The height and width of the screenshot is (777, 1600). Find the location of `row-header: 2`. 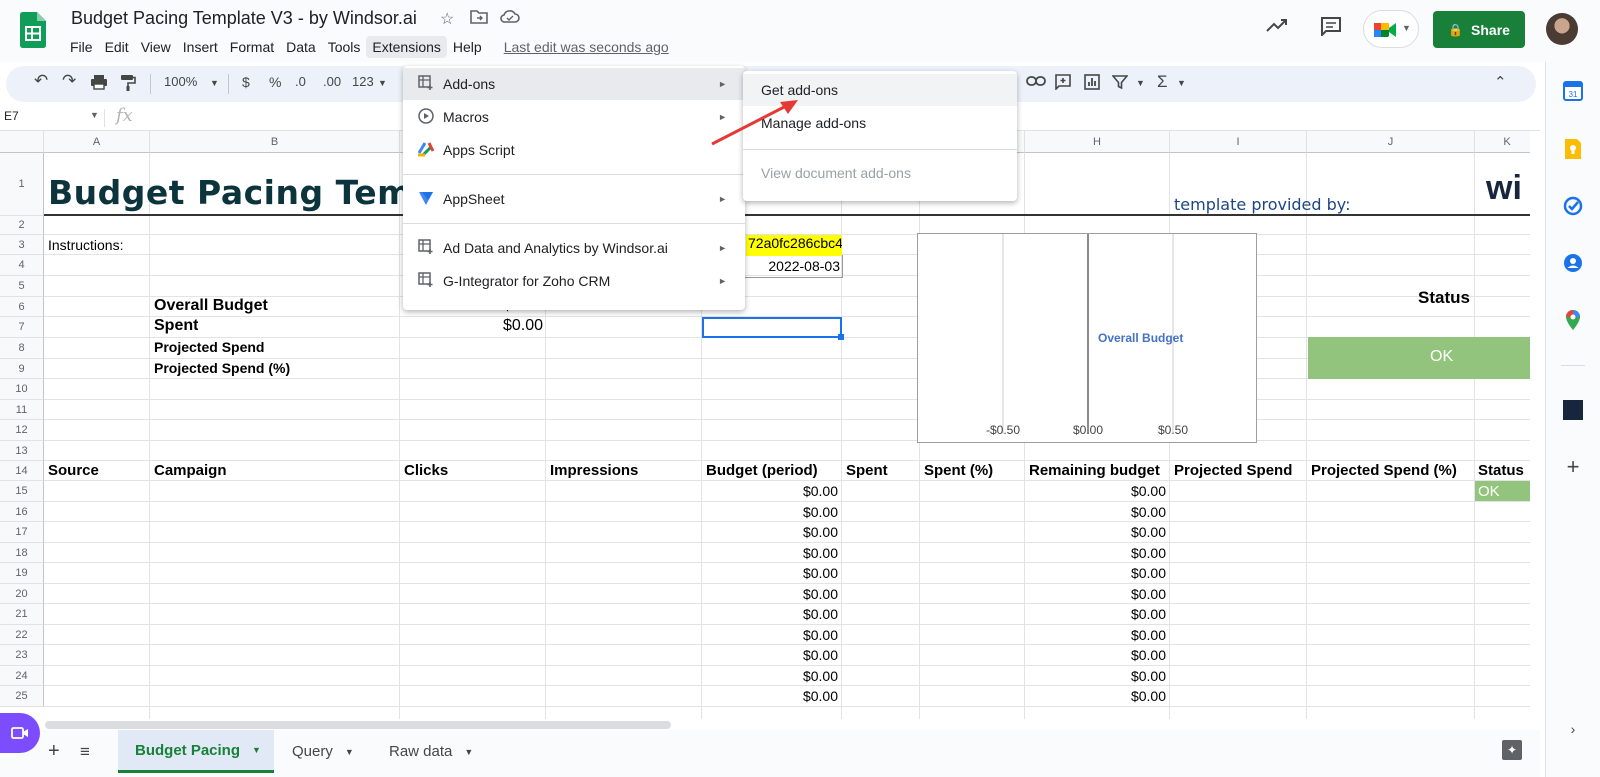

row-header: 2 is located at coordinates (22, 225).